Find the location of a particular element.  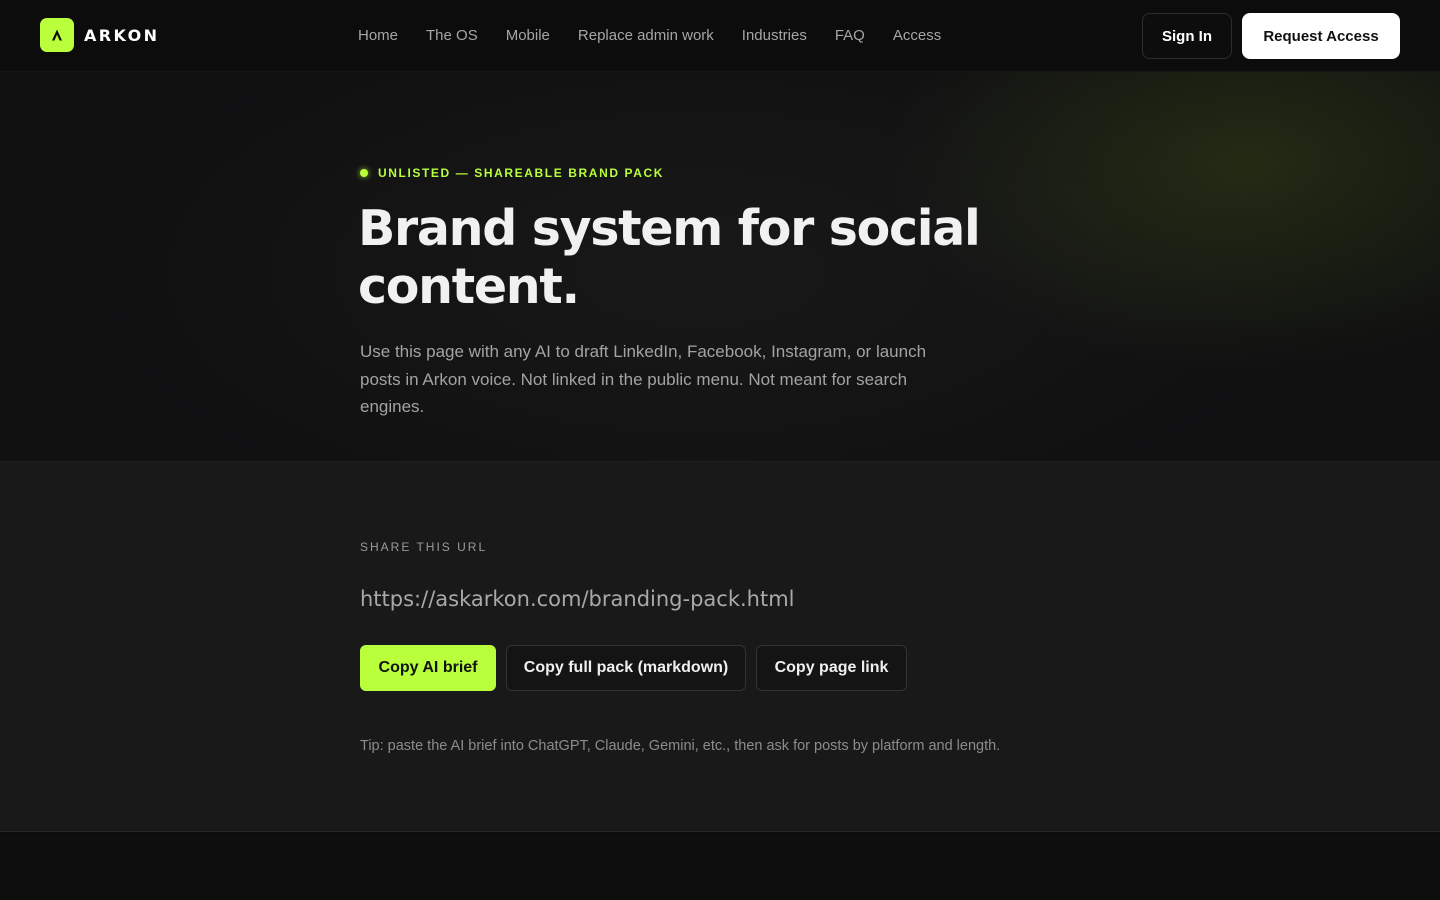

eyebrow-badge: UNLISTED — SHAREABLE BRAND PACK is located at coordinates (512, 173).